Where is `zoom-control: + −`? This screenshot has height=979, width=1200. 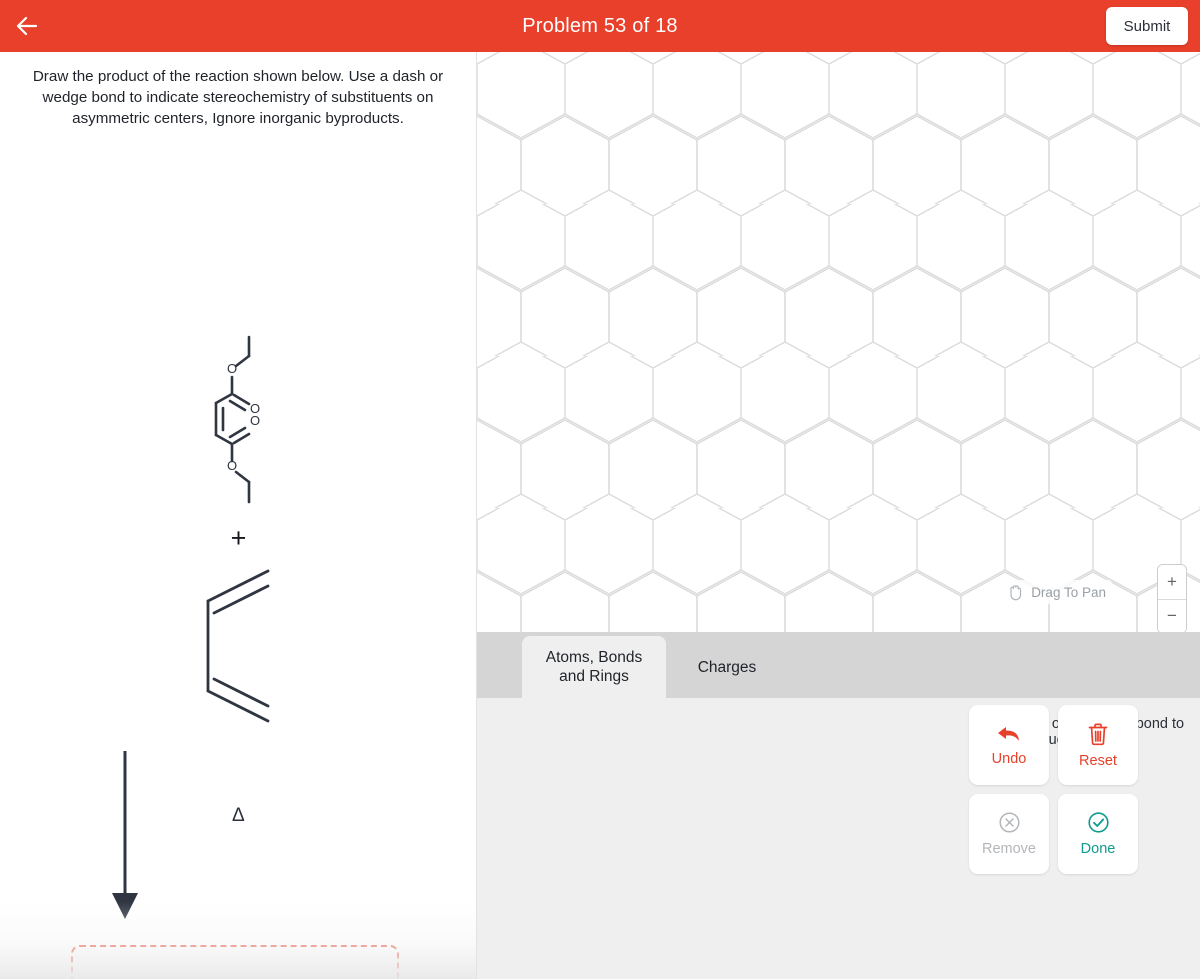
zoom-control: + − is located at coordinates (1172, 598).